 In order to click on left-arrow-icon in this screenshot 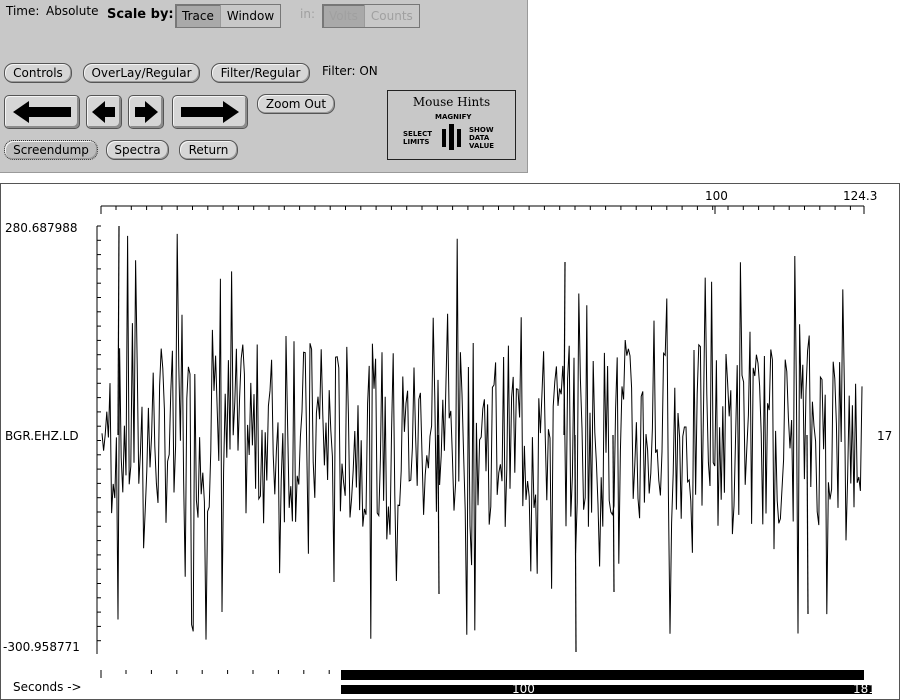, I will do `click(103, 112)`.